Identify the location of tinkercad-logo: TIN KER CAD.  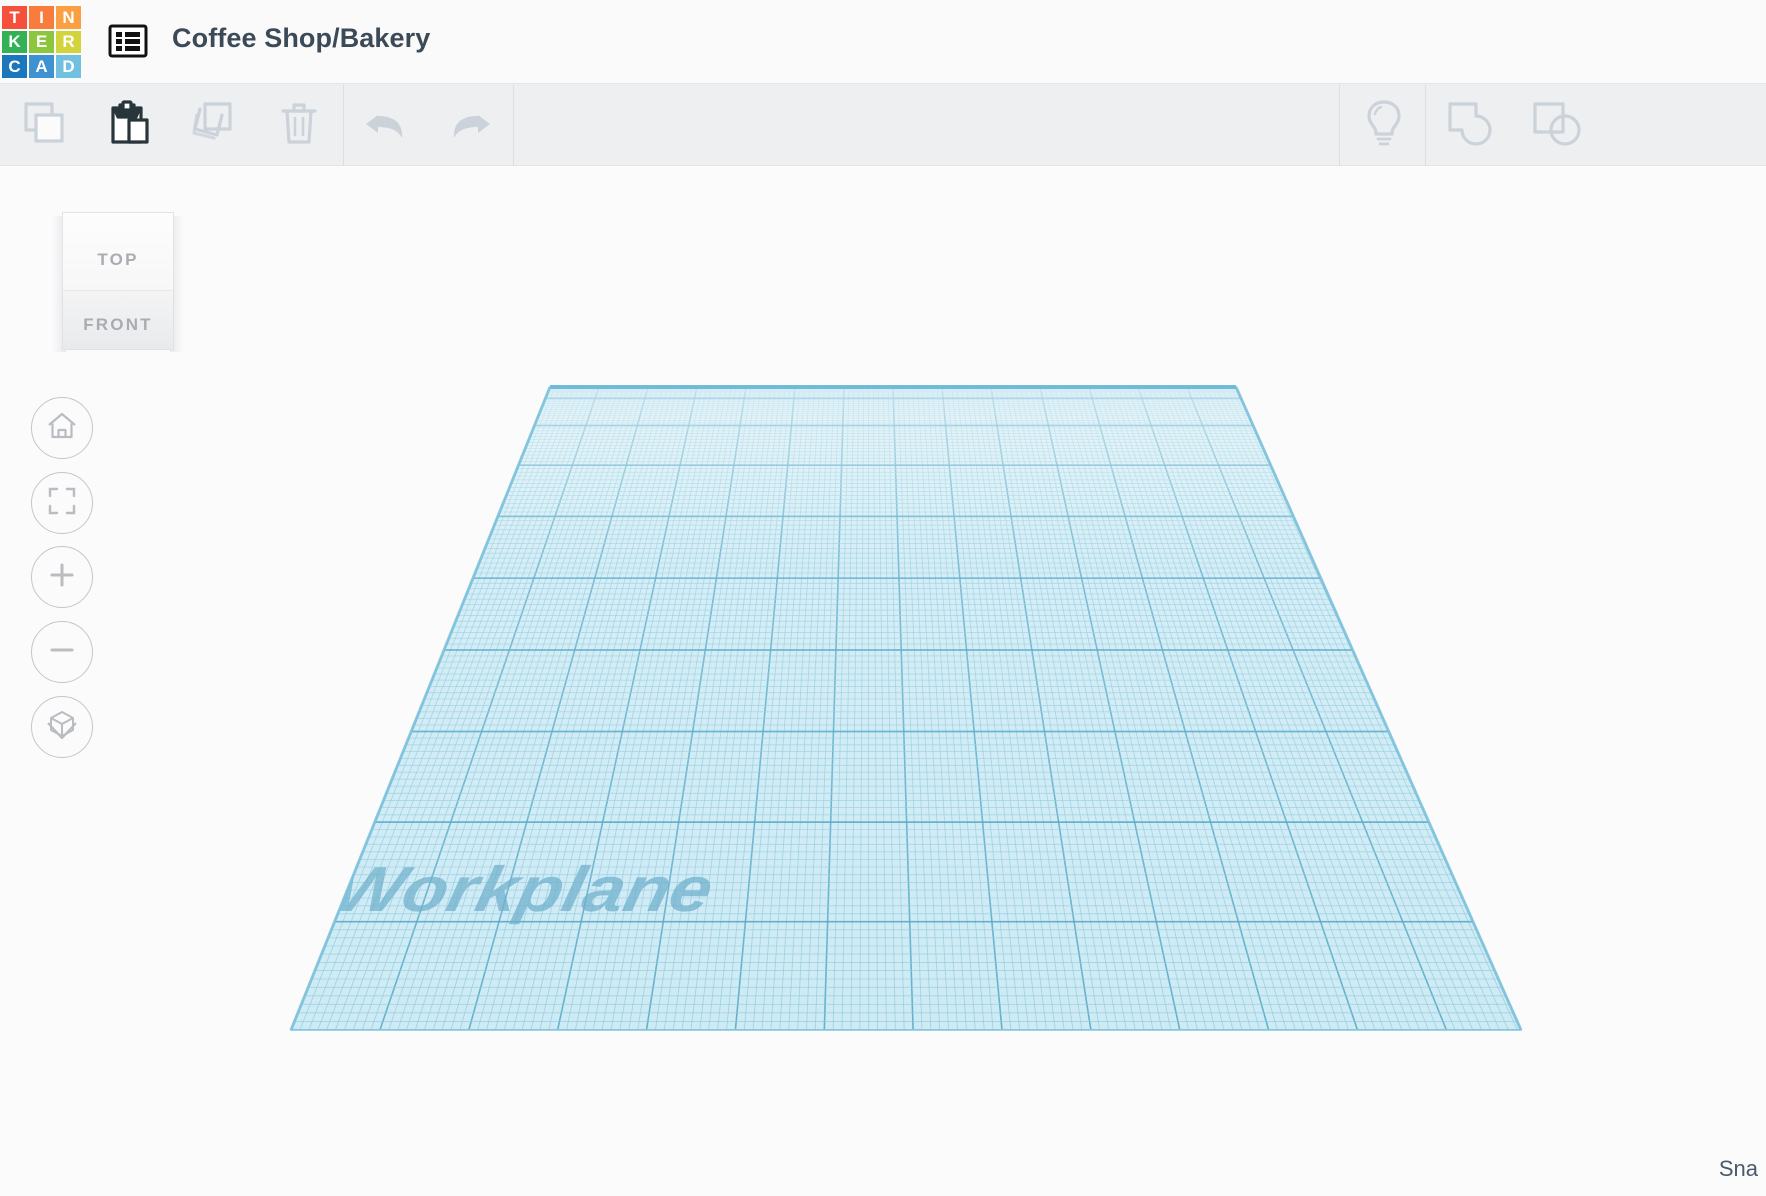
(41, 42).